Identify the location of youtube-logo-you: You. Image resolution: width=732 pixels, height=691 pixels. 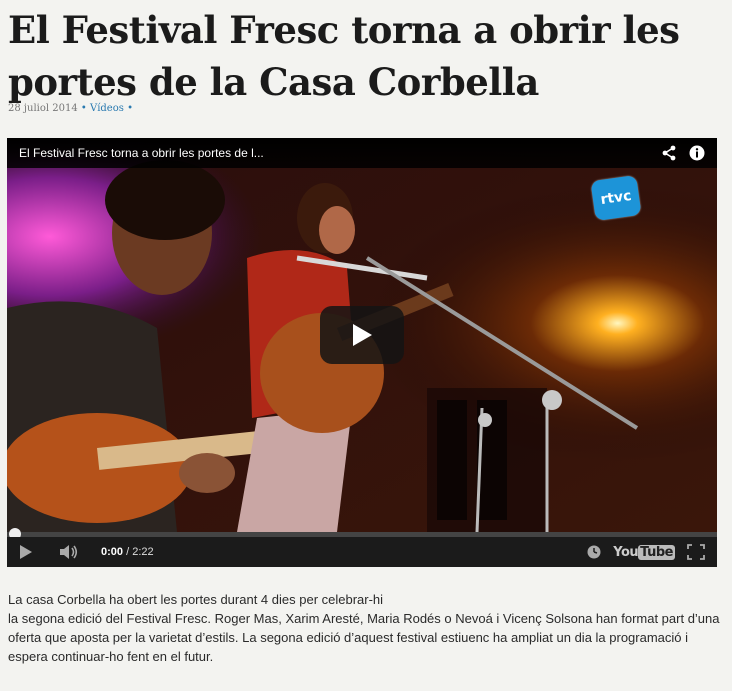
(626, 552).